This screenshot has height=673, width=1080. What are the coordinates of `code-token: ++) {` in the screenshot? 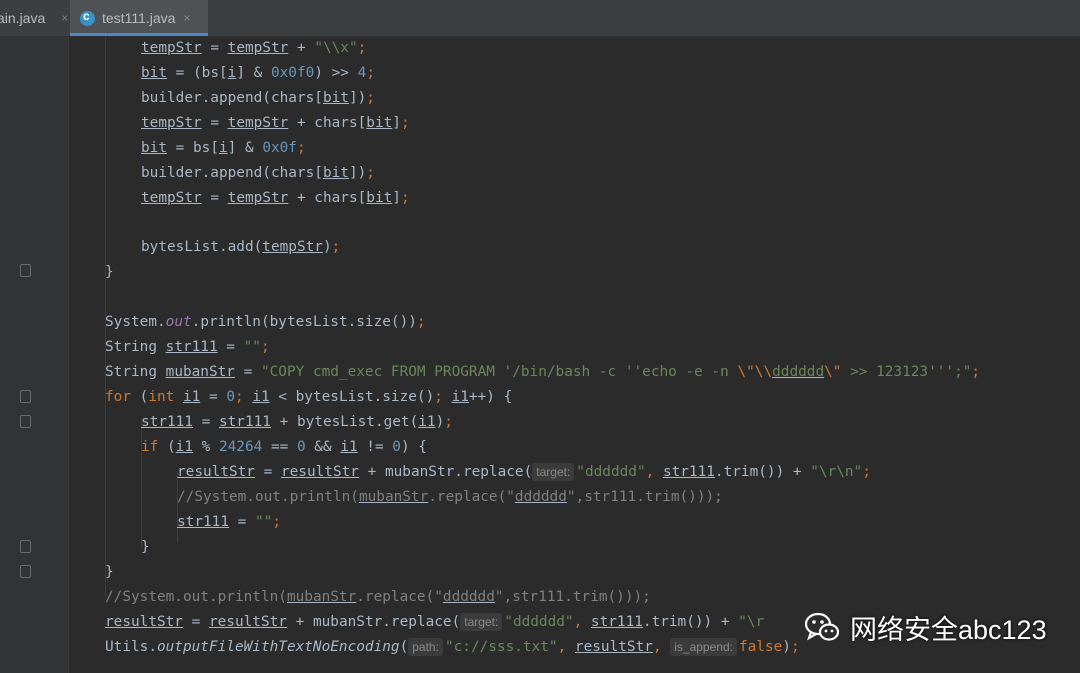 It's located at (490, 397).